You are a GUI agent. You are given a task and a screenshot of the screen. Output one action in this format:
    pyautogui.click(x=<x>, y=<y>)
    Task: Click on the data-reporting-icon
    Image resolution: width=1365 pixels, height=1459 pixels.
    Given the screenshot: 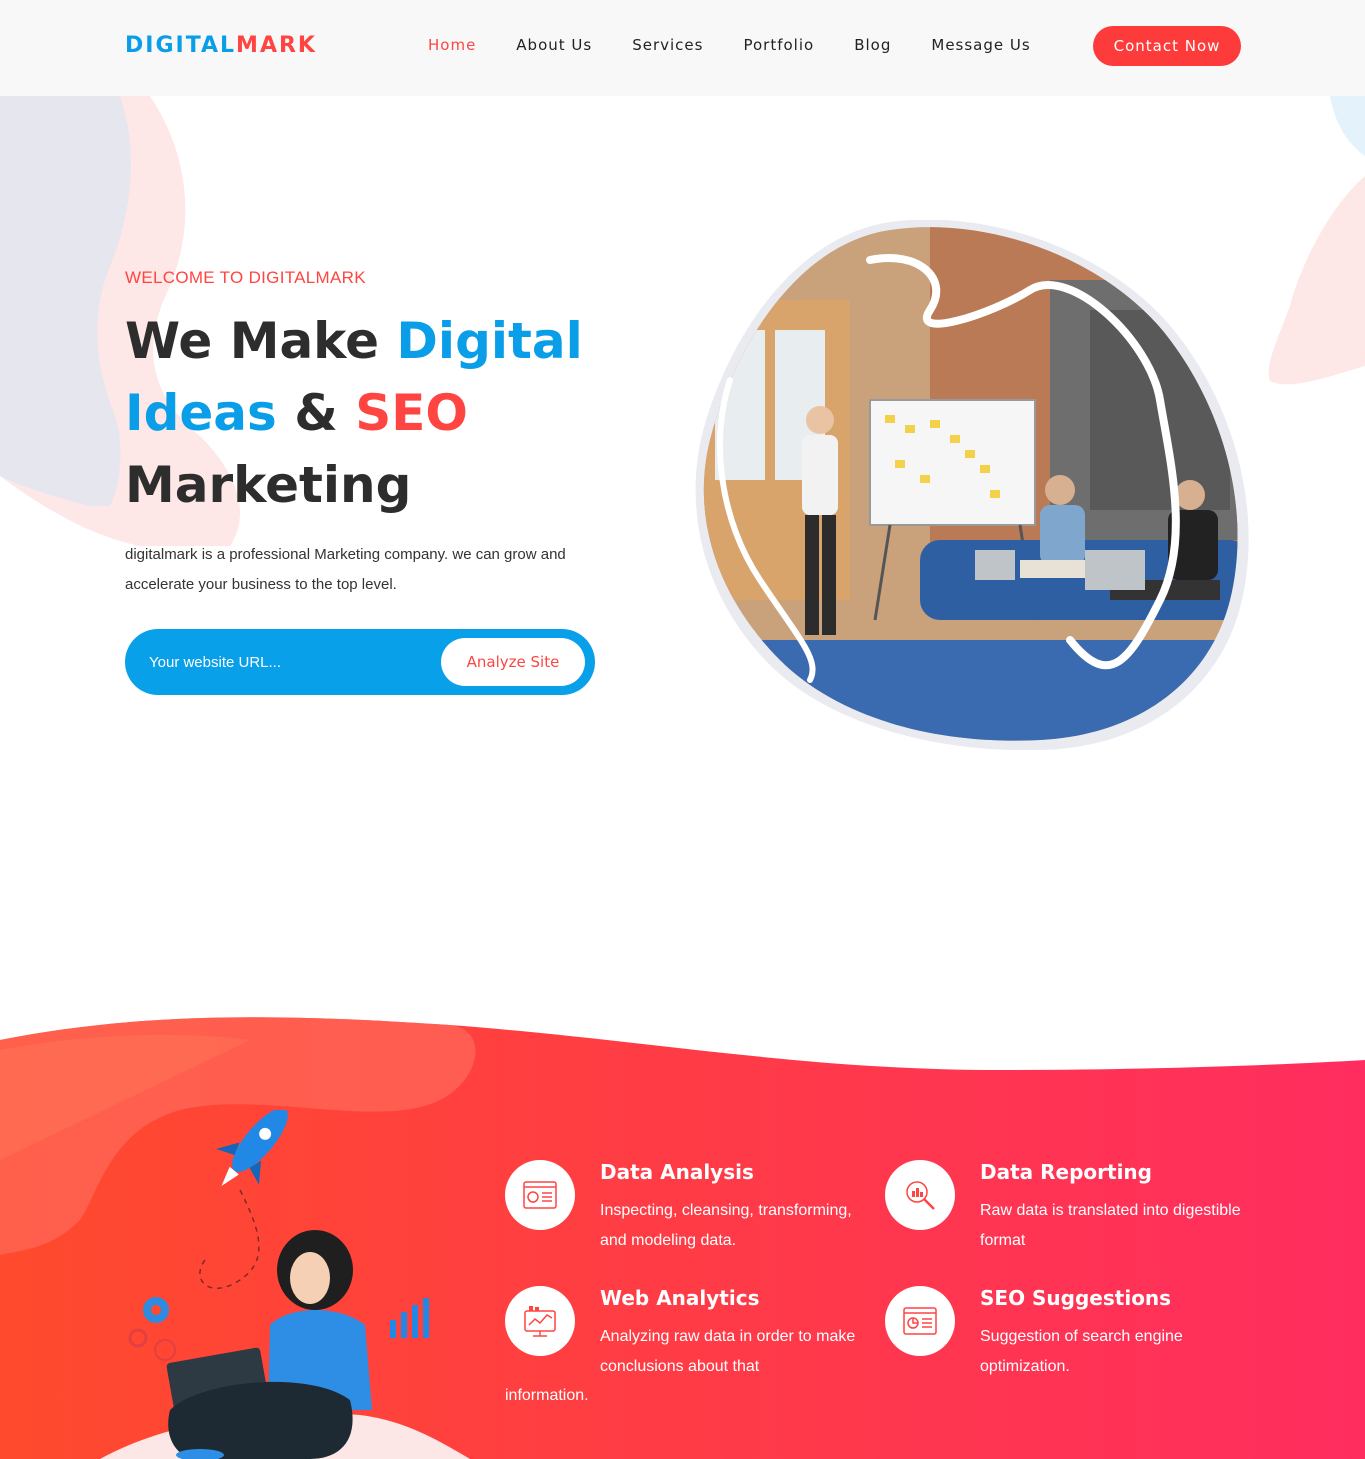 What is the action you would take?
    pyautogui.click(x=920, y=1195)
    